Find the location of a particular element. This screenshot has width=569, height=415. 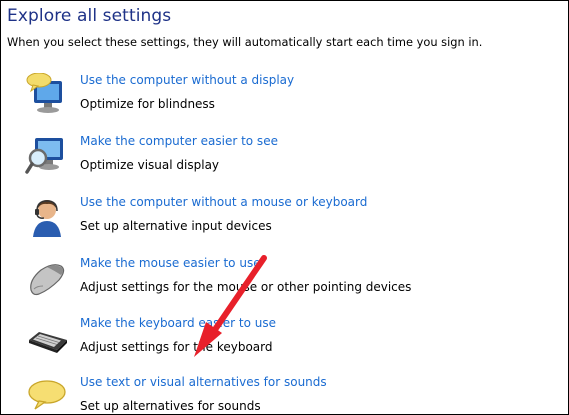

magnifier-monitor-icon is located at coordinates (47, 156).